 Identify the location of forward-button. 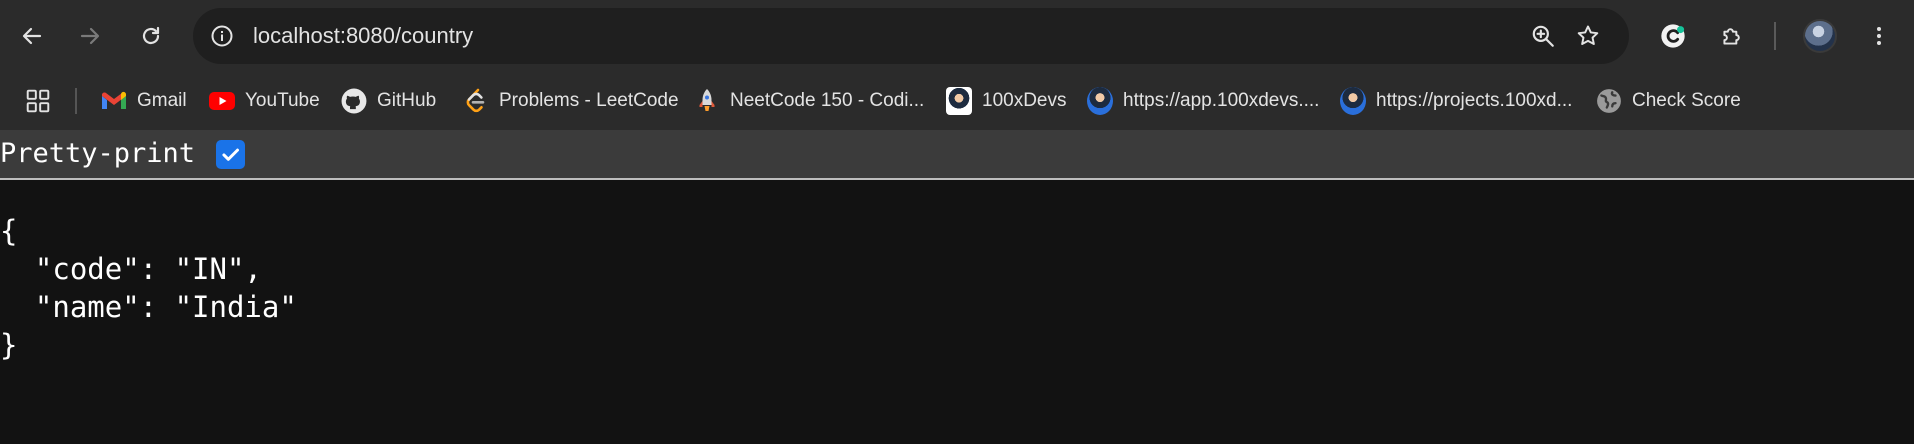
(90, 36).